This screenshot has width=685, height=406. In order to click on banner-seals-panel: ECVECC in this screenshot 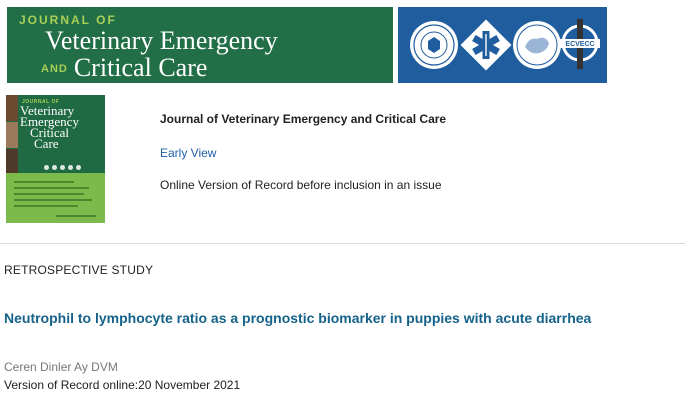, I will do `click(502, 45)`.